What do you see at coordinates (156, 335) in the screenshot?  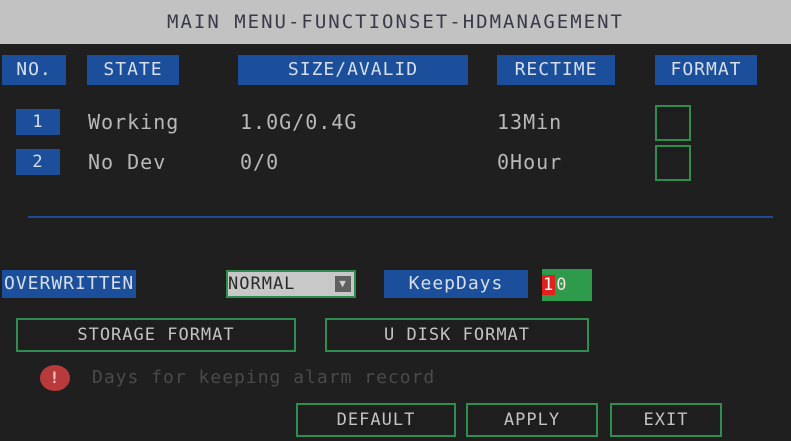 I see `storage-format-button: STORAGE FORMAT` at bounding box center [156, 335].